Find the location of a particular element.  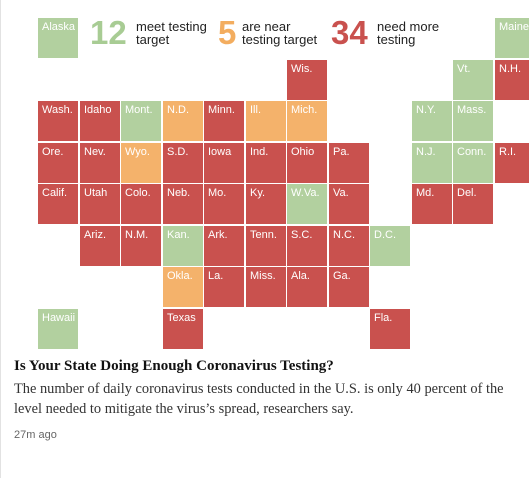

state-tile-wis: Wis. is located at coordinates (307, 80).